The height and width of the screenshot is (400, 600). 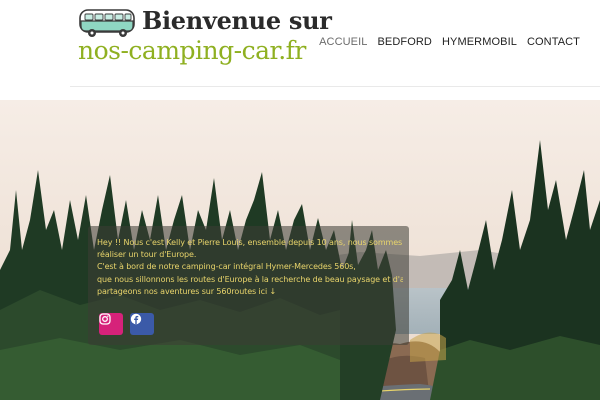 I want to click on nav-item-accueil: ACCUEIL, so click(x=343, y=42).